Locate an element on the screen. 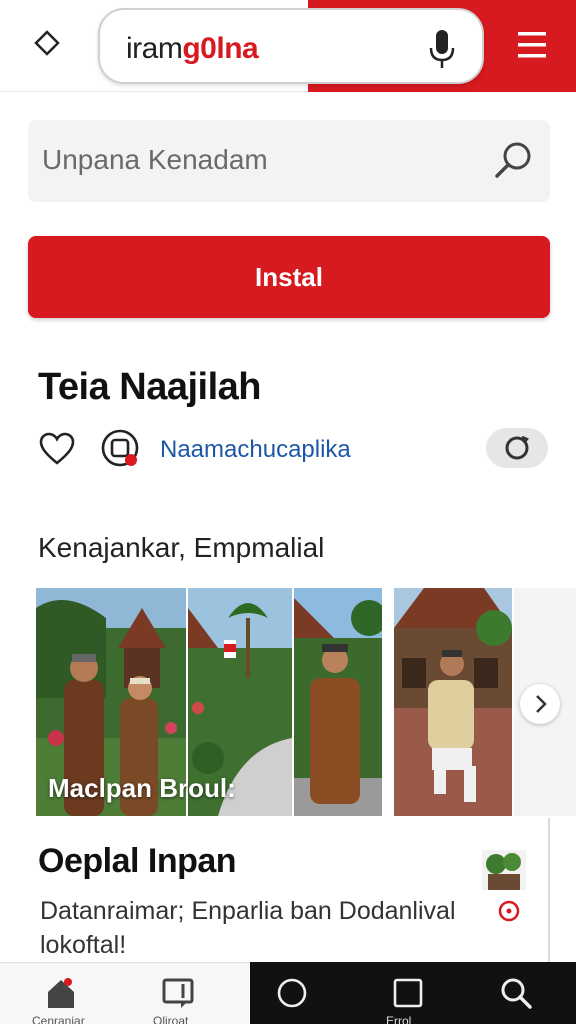  section-heading: Kenajankar, Empmalial is located at coordinates (181, 547).